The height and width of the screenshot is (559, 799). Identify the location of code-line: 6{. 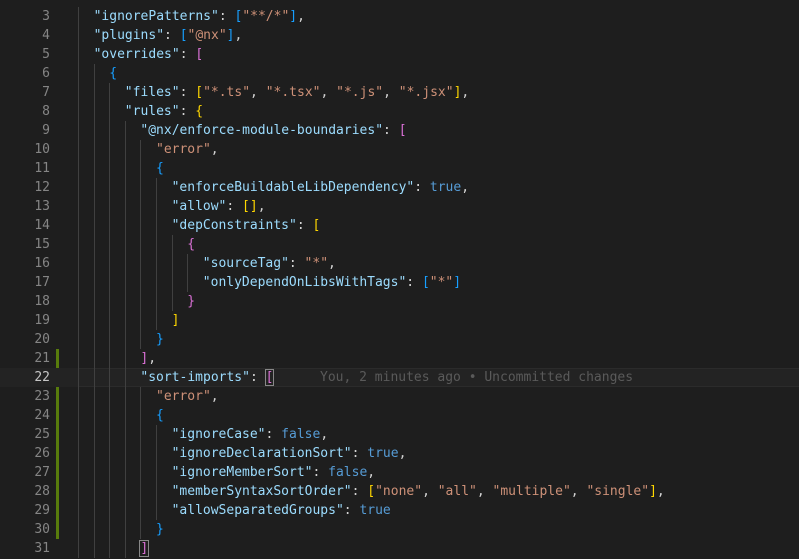
(399, 73).